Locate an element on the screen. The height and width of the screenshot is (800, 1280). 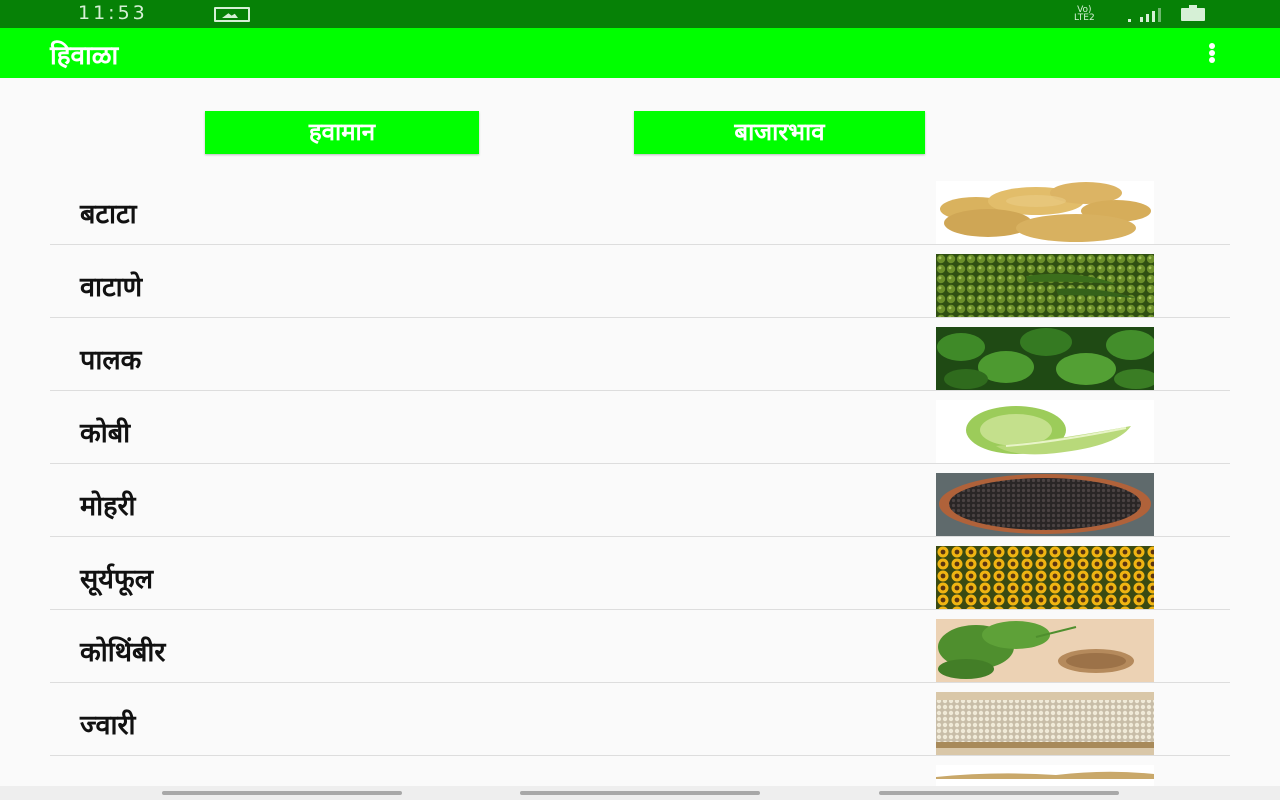
crop-row-partial is located at coordinates (640, 771).